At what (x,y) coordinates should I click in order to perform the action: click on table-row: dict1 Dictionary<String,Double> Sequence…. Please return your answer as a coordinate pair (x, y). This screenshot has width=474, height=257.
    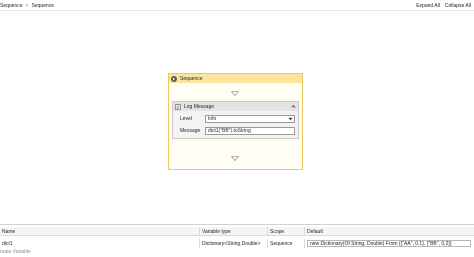
    Looking at the image, I should click on (237, 243).